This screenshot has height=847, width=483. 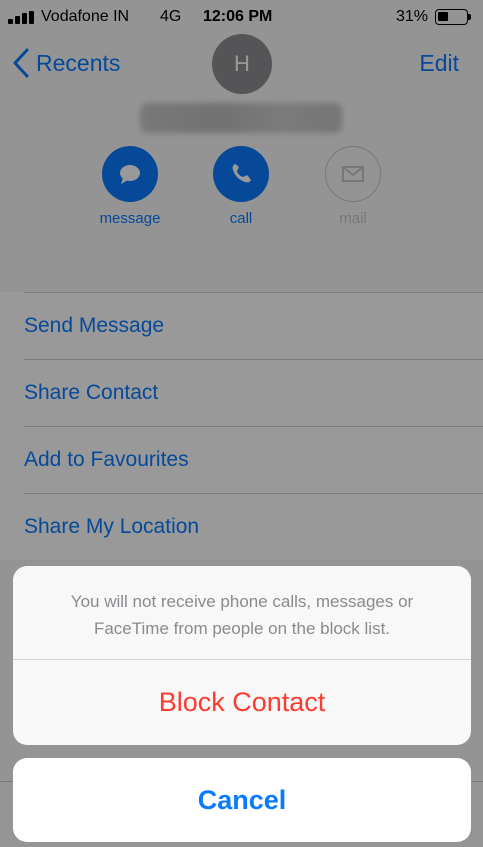 I want to click on cancel-button: Cancel, so click(x=242, y=800).